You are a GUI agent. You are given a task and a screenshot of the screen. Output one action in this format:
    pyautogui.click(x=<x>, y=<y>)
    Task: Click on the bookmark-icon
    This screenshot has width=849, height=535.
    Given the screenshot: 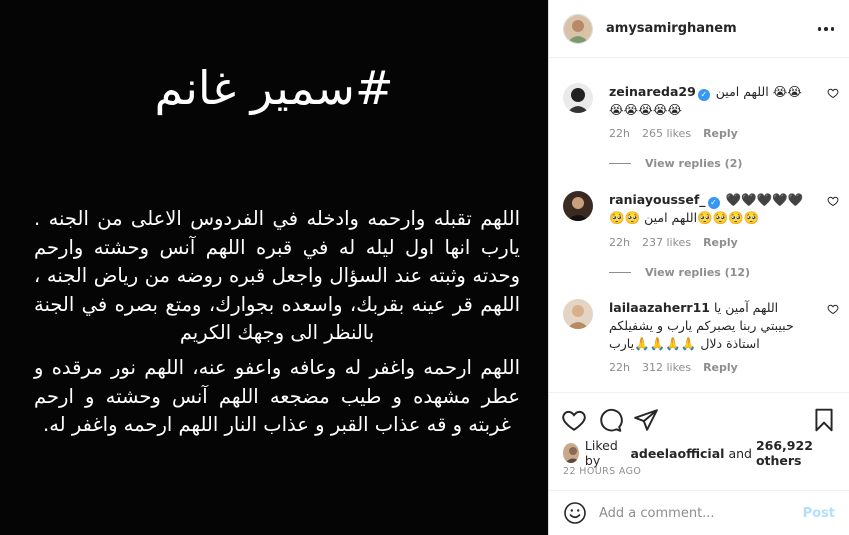 What is the action you would take?
    pyautogui.click(x=824, y=420)
    